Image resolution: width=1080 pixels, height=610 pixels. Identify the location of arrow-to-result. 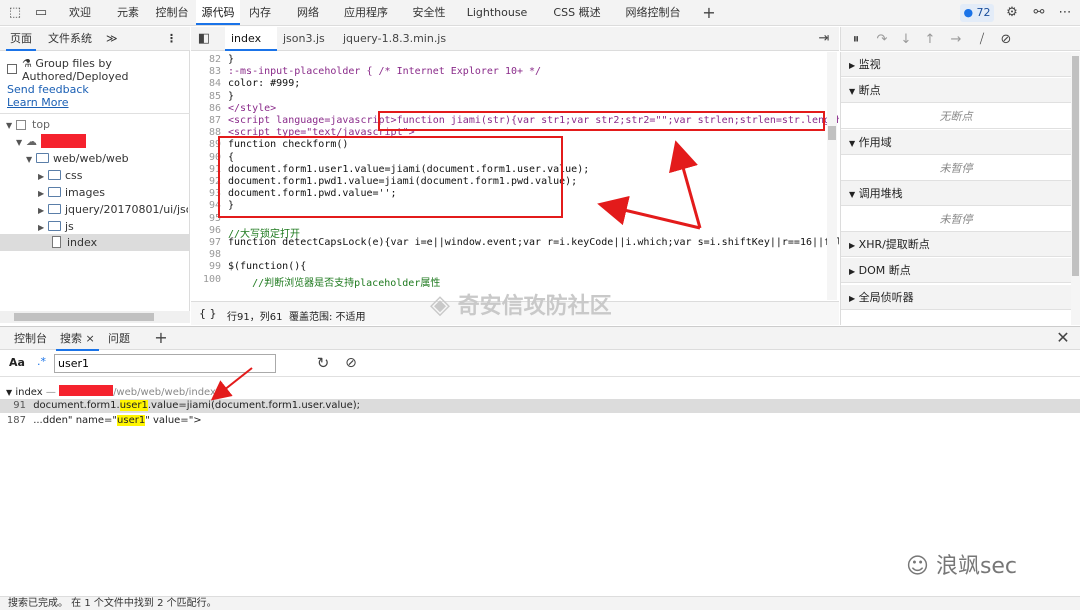
(231, 384).